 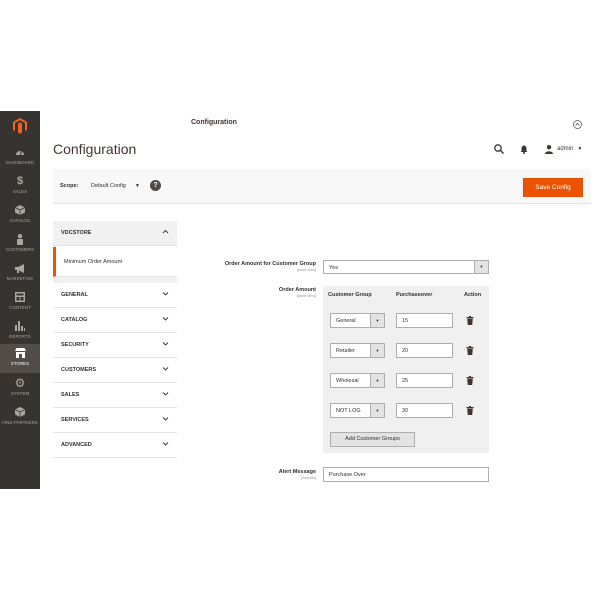 I want to click on customer-group-select: NOT LOG ▼, so click(x=357, y=410).